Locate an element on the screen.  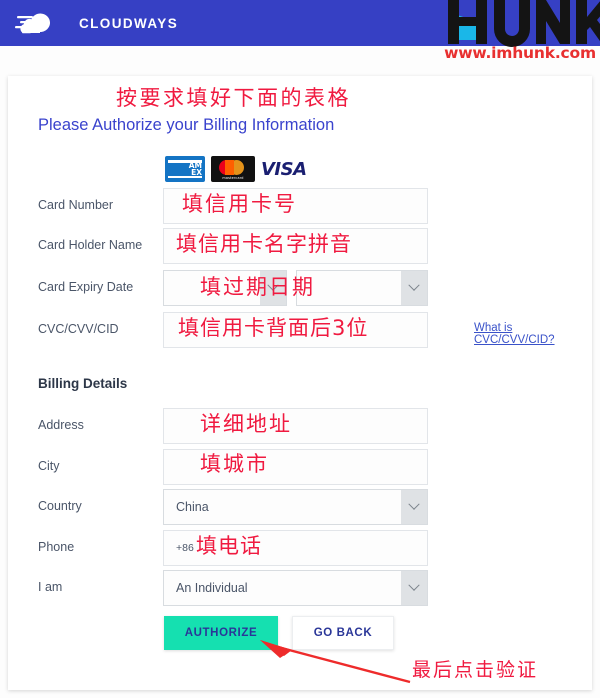
cvc-input is located at coordinates (295, 330).